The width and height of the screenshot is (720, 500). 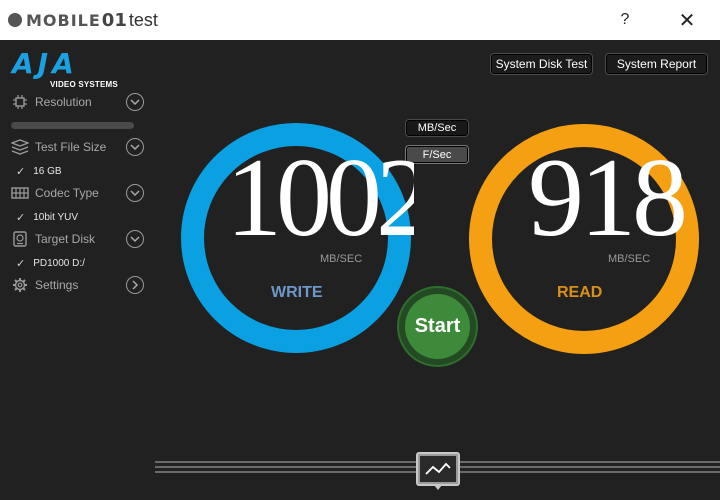 I want to click on sidebar-item-resolution: Resolution, so click(x=77, y=102).